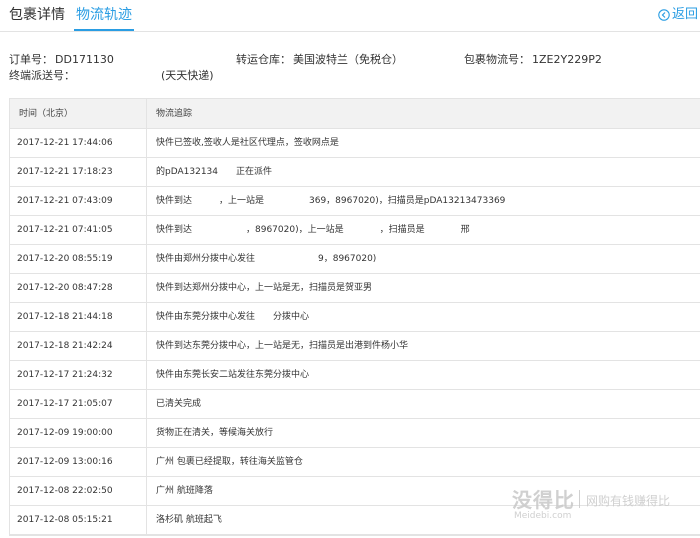  I want to click on row-time: 2017-12-17 21:05:07, so click(78, 404).